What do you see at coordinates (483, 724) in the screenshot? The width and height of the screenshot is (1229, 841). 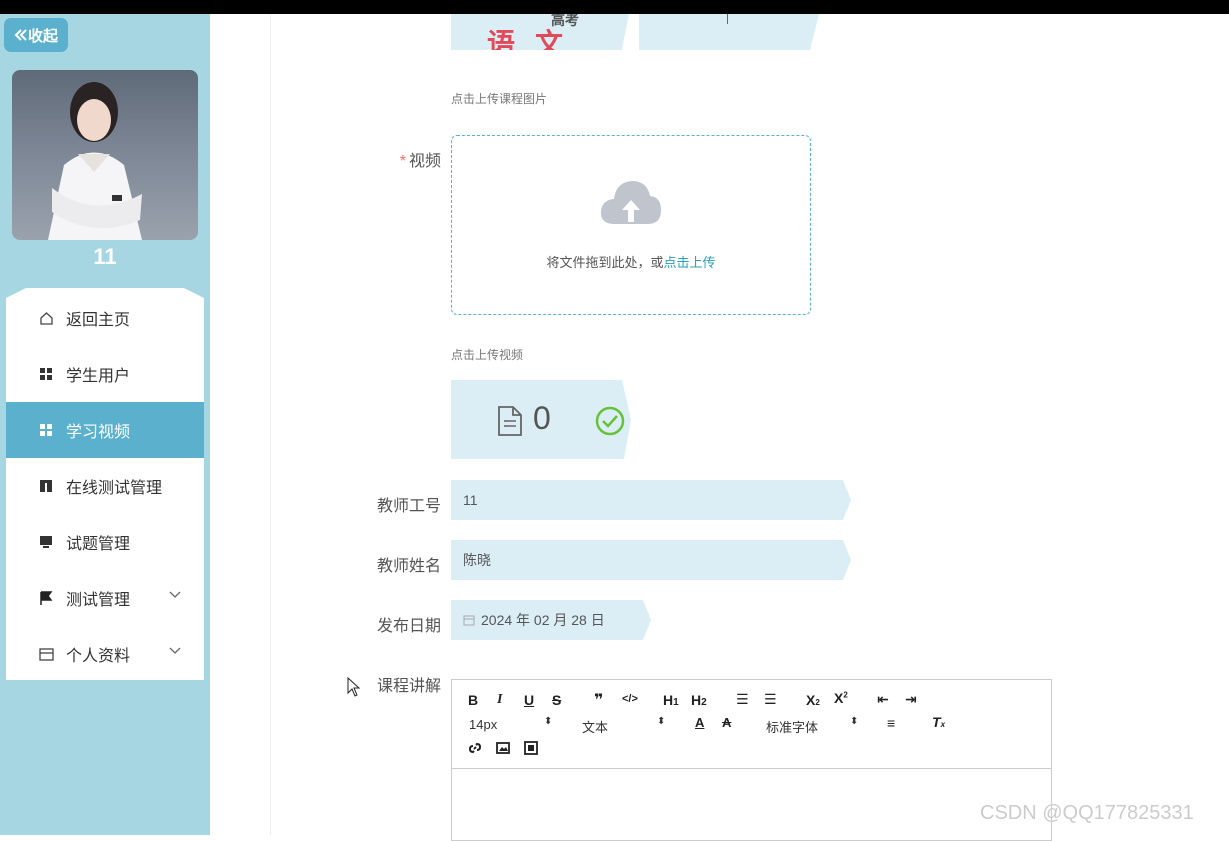 I see `font-size-select: 14px` at bounding box center [483, 724].